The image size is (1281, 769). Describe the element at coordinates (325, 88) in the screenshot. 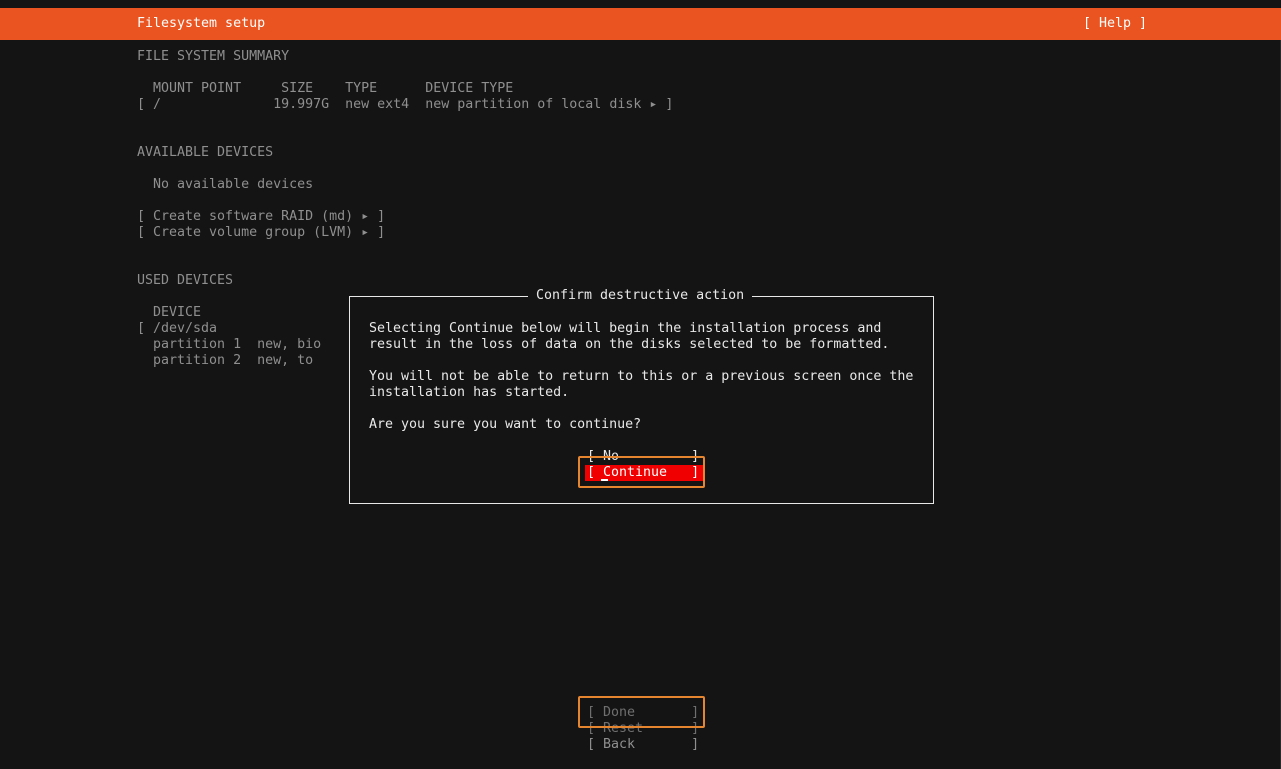

I see `summary-column-headers: MOUNT POINT SIZE TYPE DEVICE TYPE` at that location.